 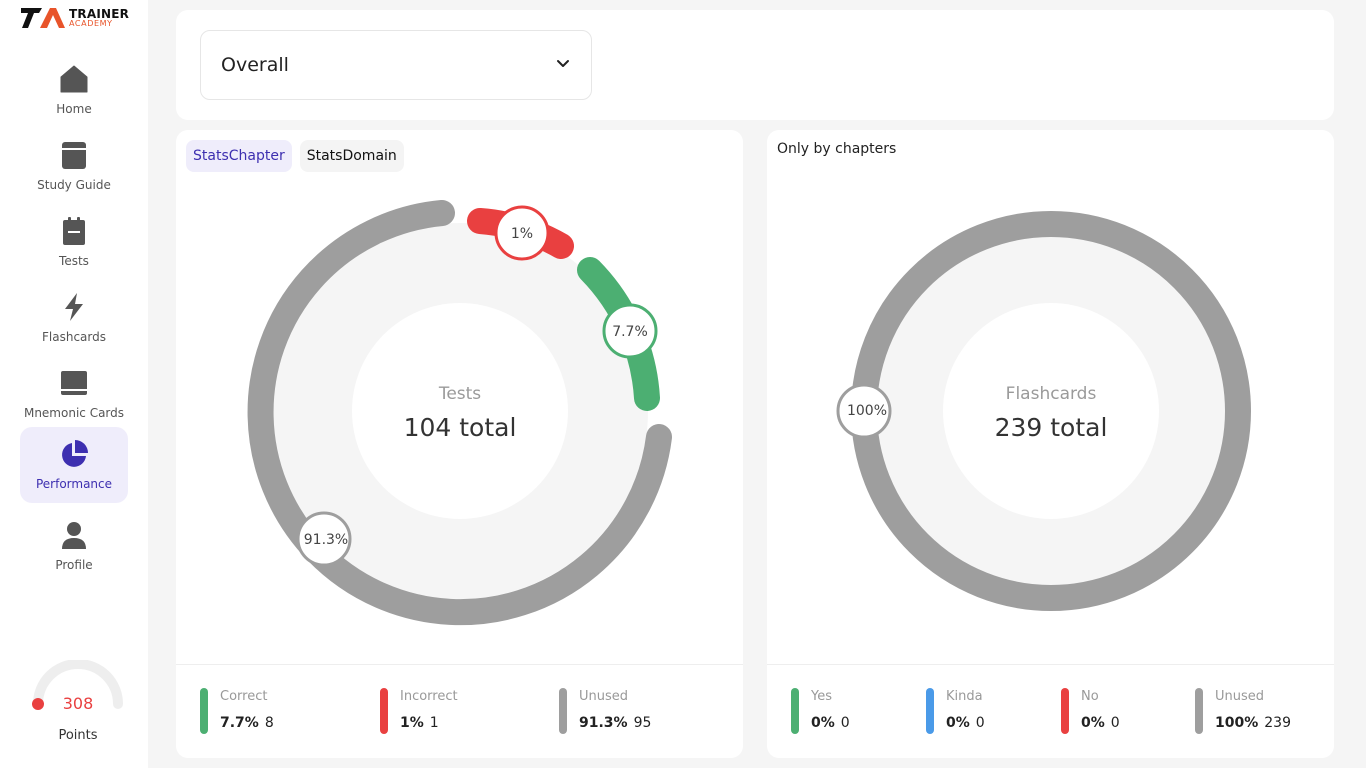 What do you see at coordinates (1050, 711) in the screenshot?
I see `flashcards-legend: Yes 0% 0 Kinda 0% 0 No 0% 0 Unused 100% 239` at bounding box center [1050, 711].